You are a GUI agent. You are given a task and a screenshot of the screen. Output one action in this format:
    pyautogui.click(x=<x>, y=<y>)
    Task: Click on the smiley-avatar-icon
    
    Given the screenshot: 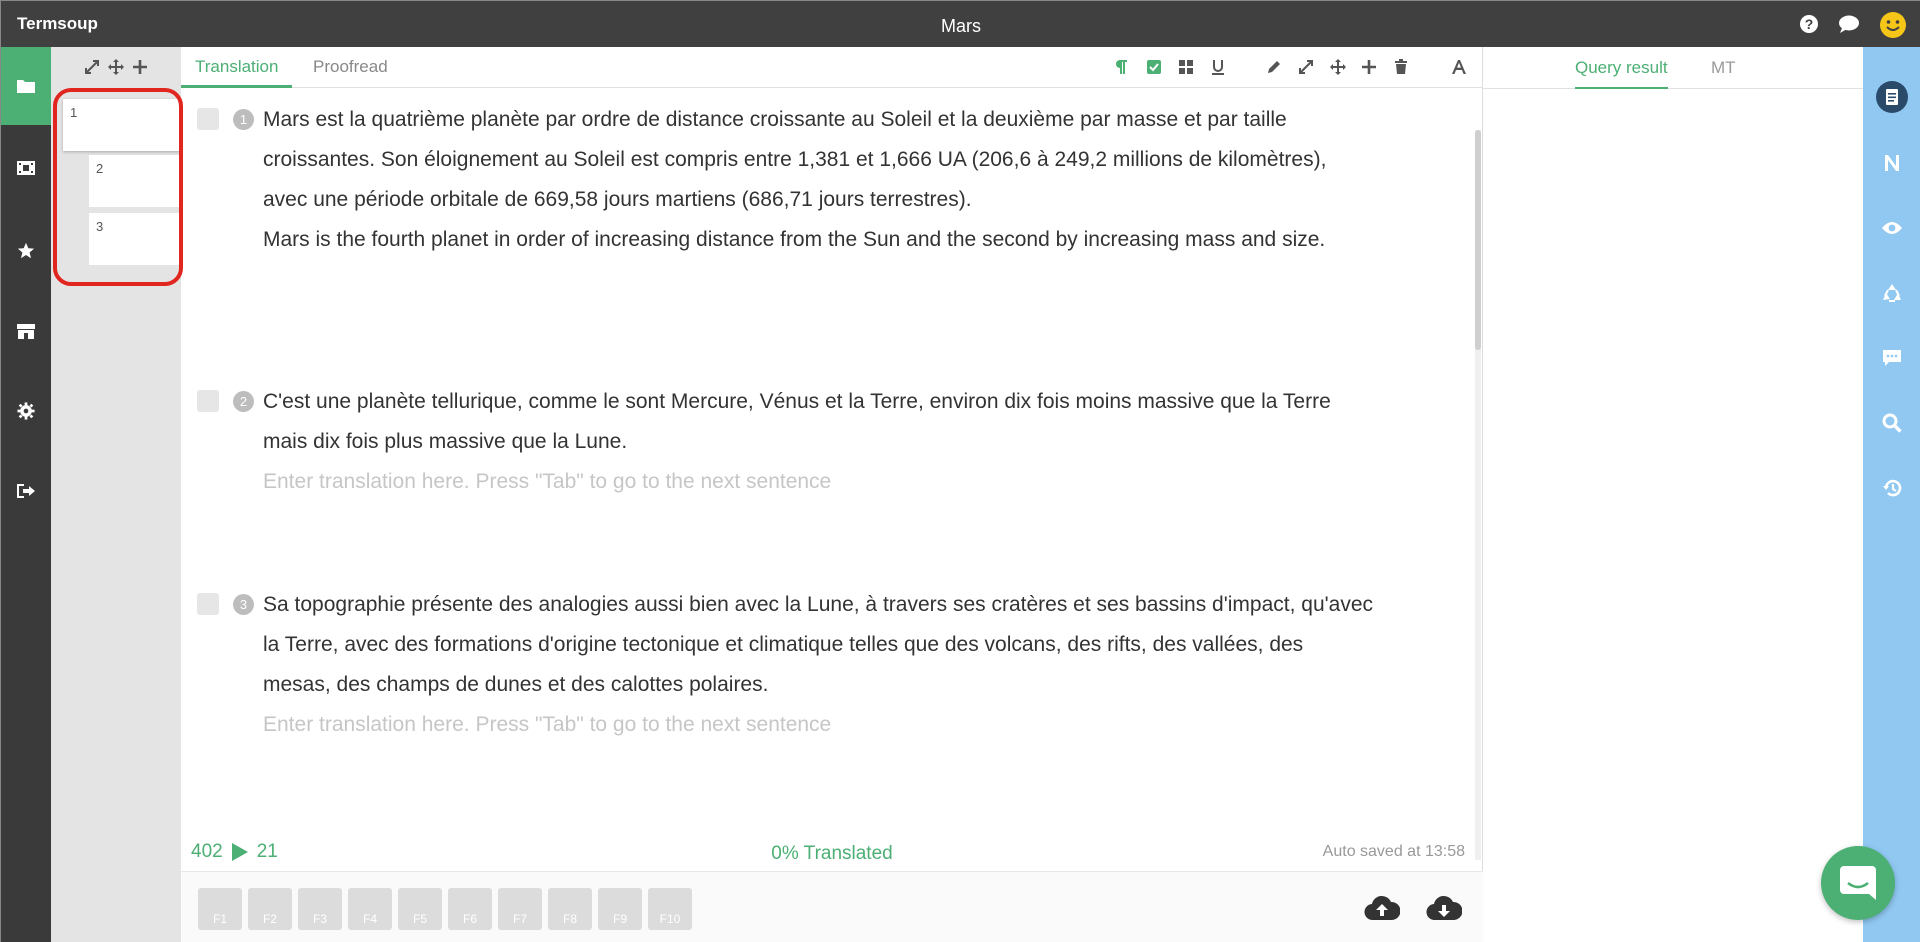 What is the action you would take?
    pyautogui.click(x=1893, y=25)
    